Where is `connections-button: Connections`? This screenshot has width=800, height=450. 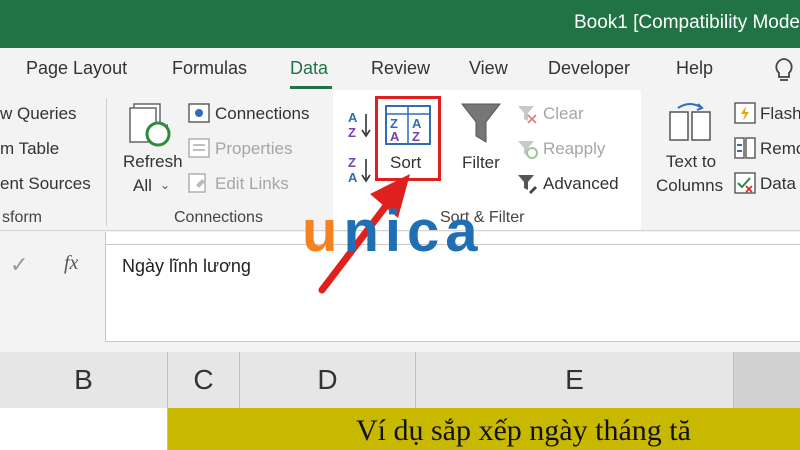 connections-button: Connections is located at coordinates (262, 114).